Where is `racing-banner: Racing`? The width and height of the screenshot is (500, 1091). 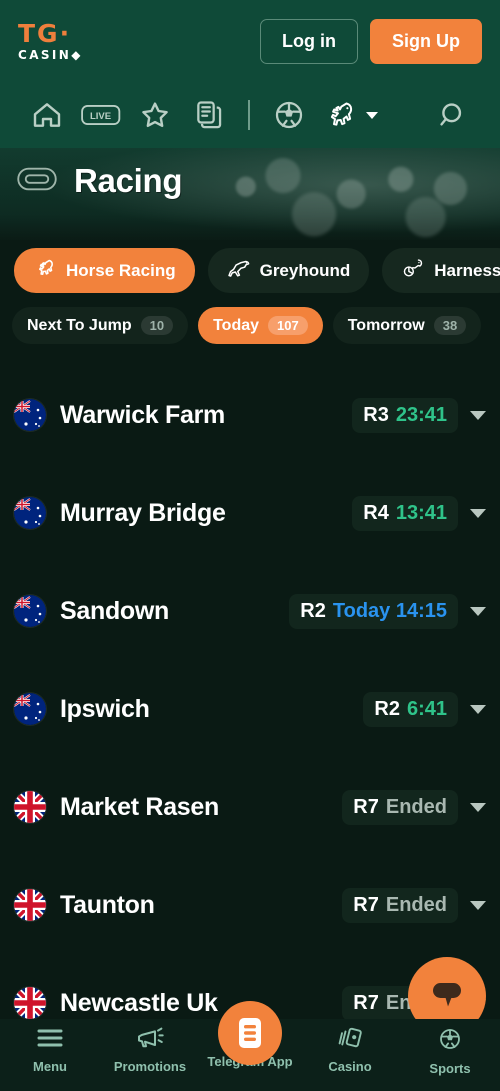 racing-banner: Racing is located at coordinates (250, 194).